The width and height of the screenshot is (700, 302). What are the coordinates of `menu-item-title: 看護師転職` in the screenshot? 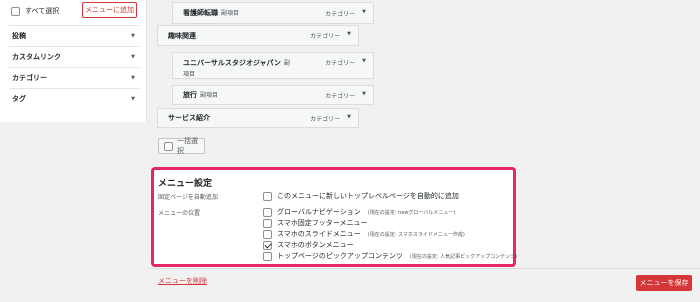 It's located at (200, 13).